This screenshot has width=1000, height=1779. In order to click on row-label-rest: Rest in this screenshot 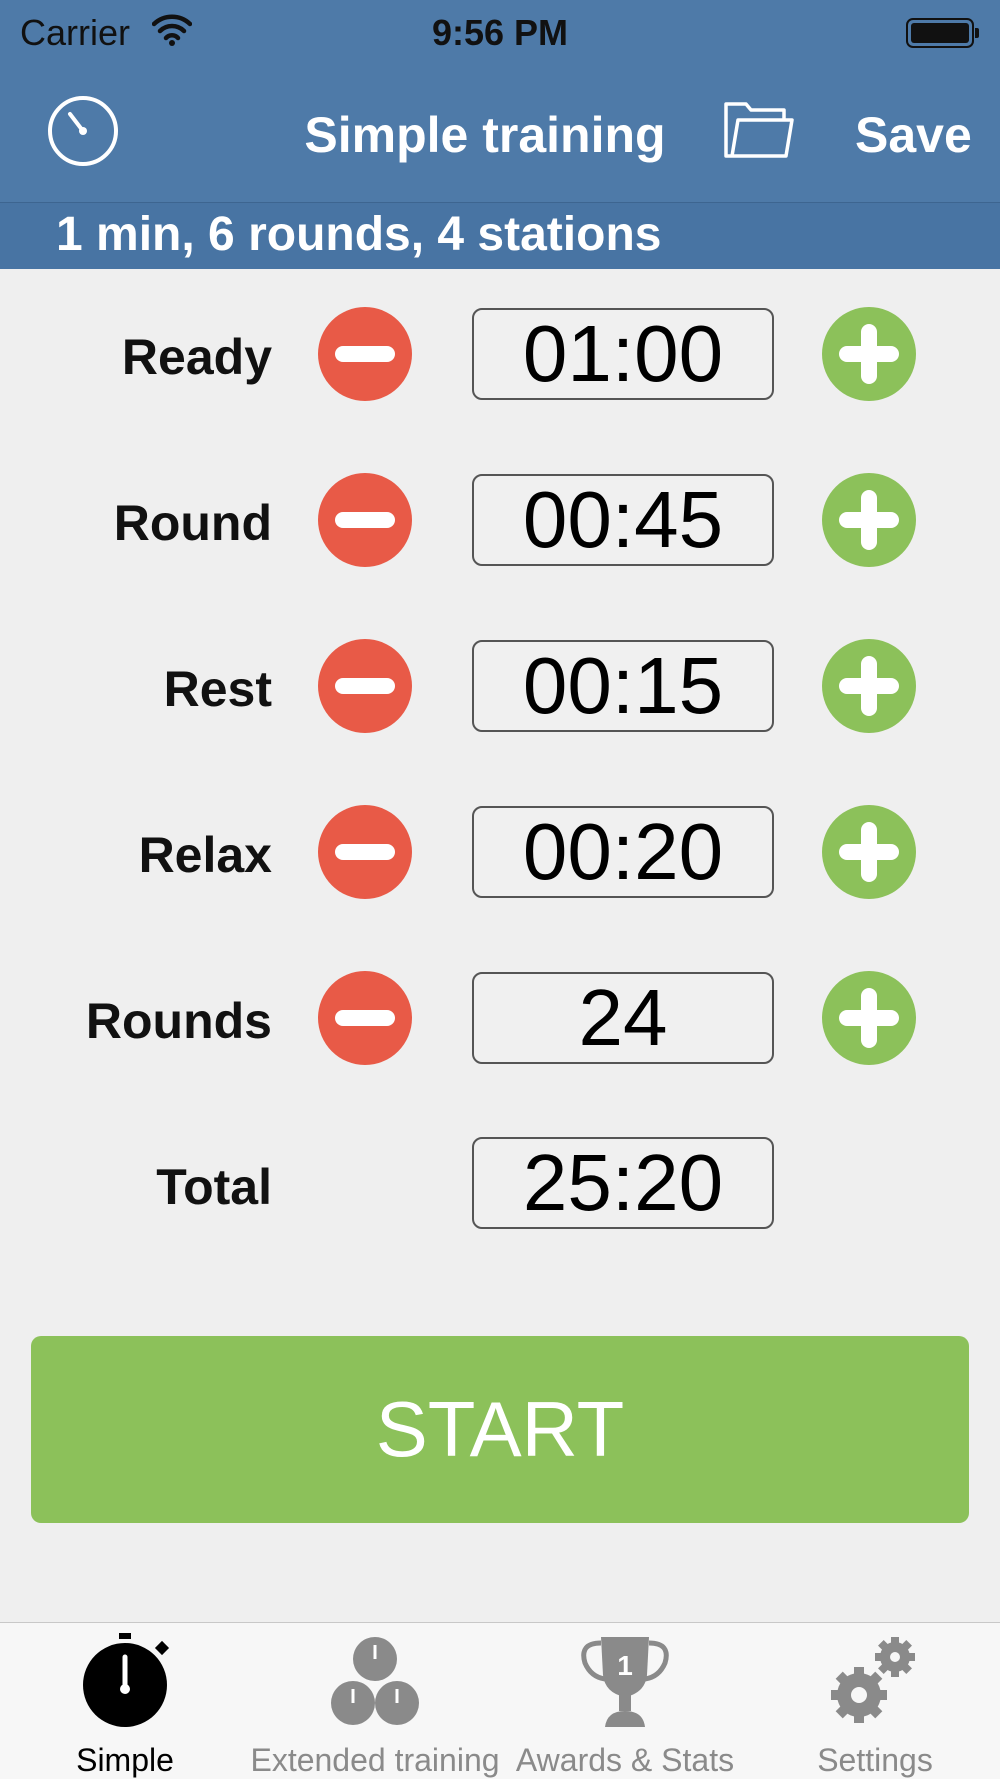, I will do `click(217, 689)`.